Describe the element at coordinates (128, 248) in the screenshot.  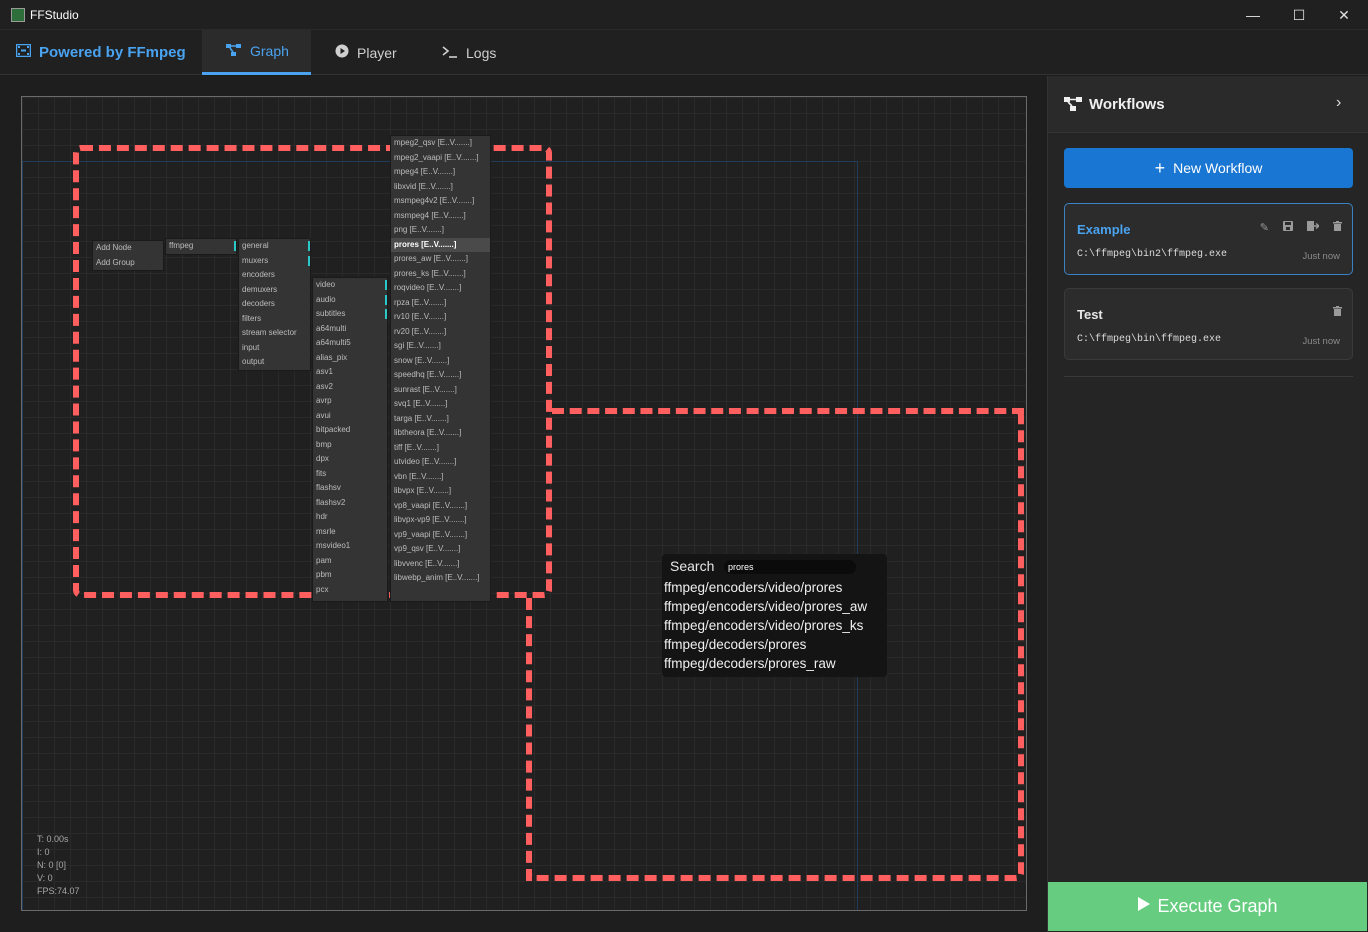
I see `menu-item-add-node: Add Node` at that location.